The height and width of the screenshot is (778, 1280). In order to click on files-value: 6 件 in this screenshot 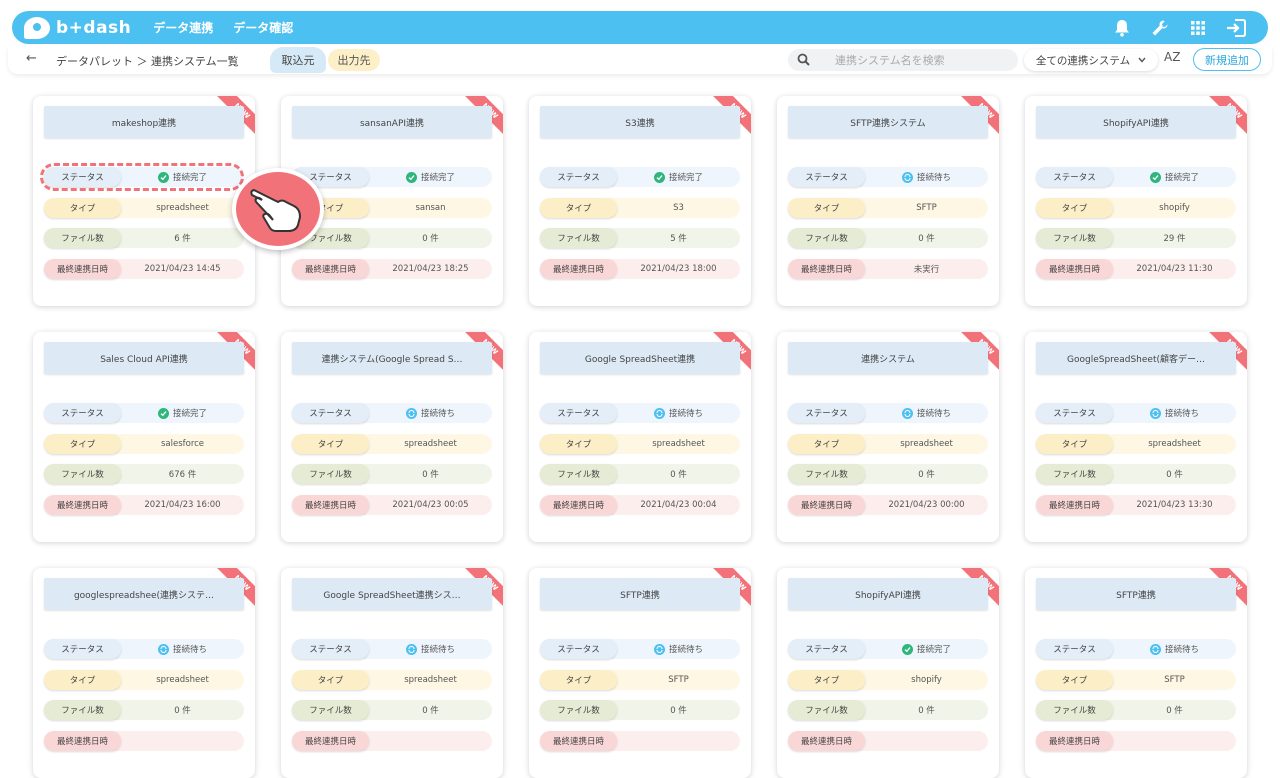, I will do `click(182, 239)`.